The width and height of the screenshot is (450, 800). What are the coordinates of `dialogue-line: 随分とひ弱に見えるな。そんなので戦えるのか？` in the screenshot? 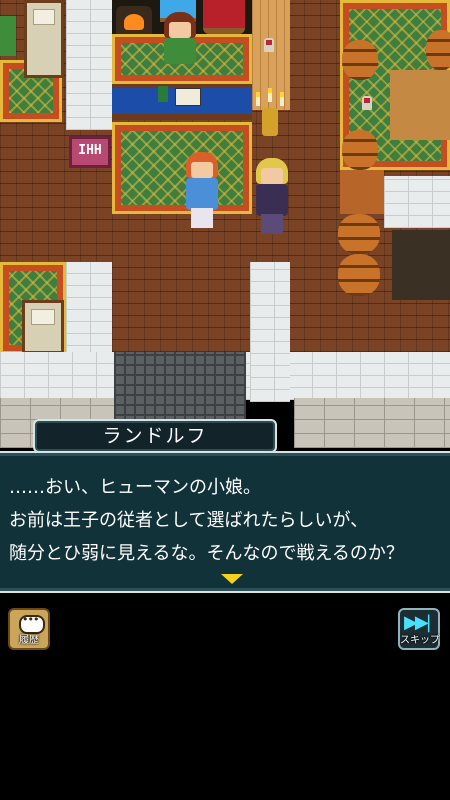 It's located at (206, 553).